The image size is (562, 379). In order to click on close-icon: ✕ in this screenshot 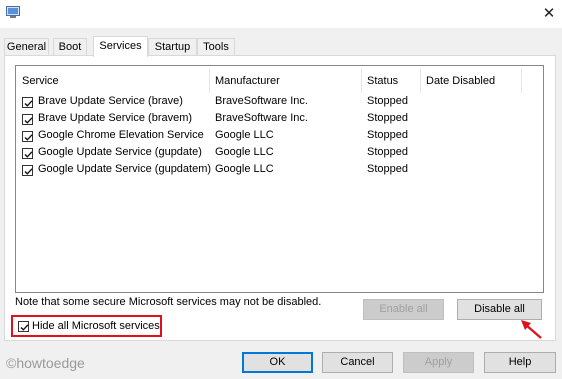, I will do `click(549, 14)`.